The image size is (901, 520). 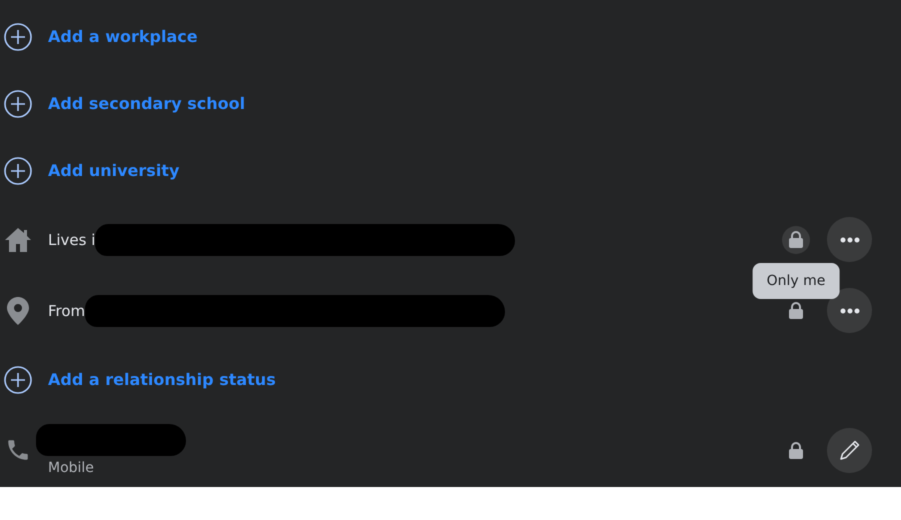 What do you see at coordinates (67, 311) in the screenshot?
I see `info-text: From` at bounding box center [67, 311].